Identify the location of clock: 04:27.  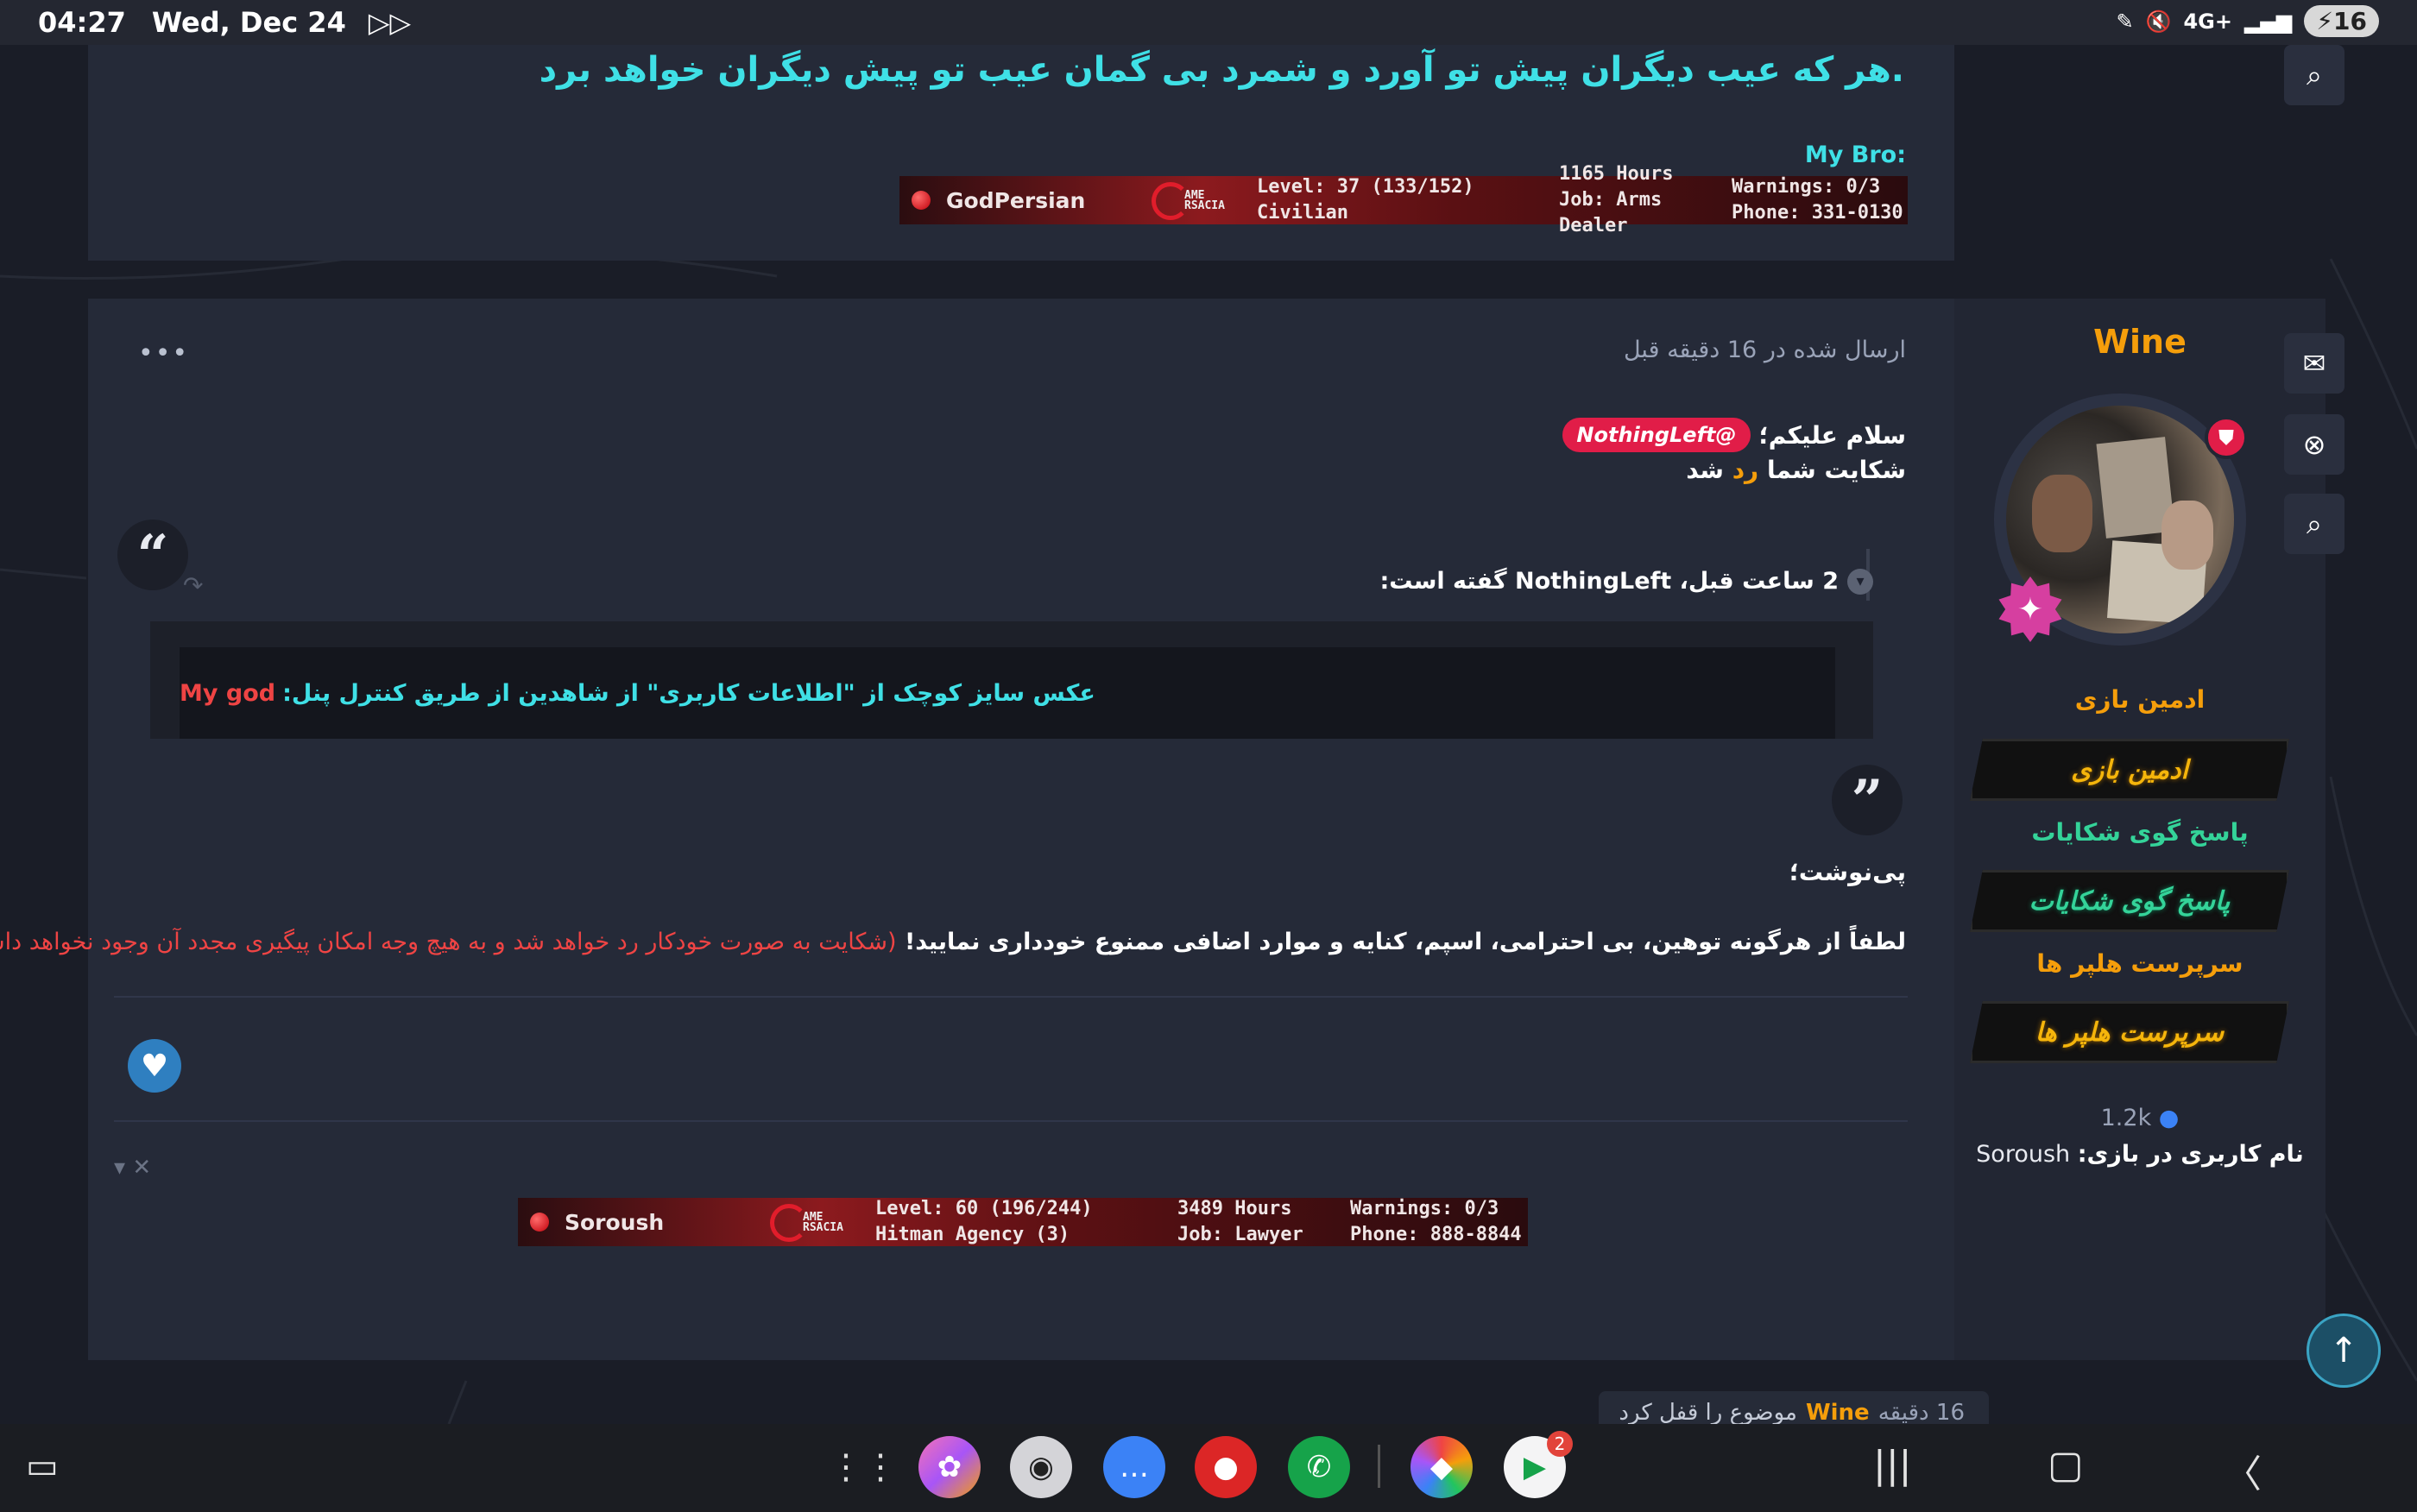
(82, 22).